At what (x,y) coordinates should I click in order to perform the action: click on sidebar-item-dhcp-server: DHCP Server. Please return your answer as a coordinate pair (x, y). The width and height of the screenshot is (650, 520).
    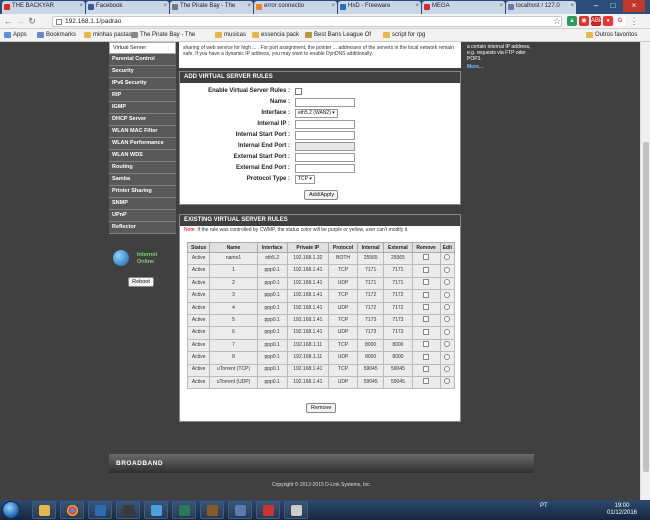
    Looking at the image, I should click on (142, 120).